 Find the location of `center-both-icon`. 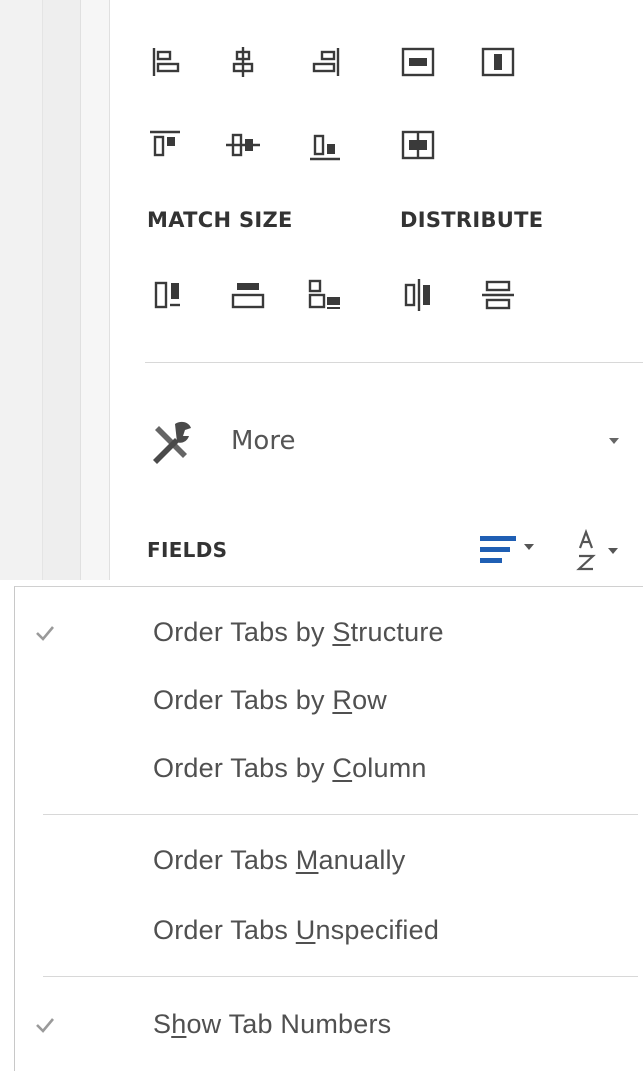

center-both-icon is located at coordinates (418, 145).